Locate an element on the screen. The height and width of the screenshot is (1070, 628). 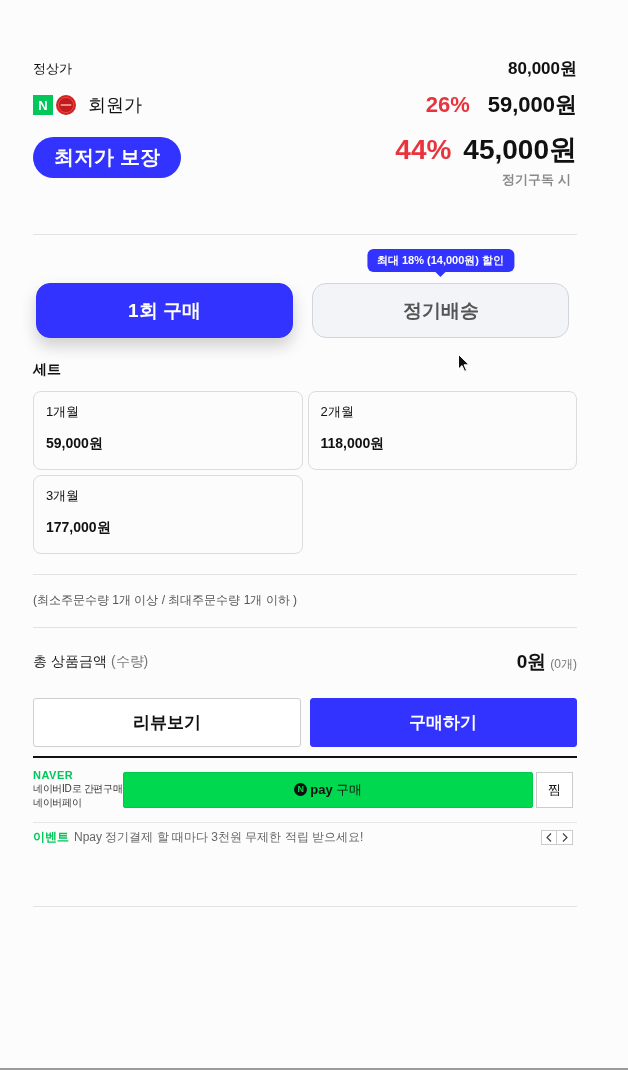
purchase-tab: 1회 구매 is located at coordinates (164, 310).